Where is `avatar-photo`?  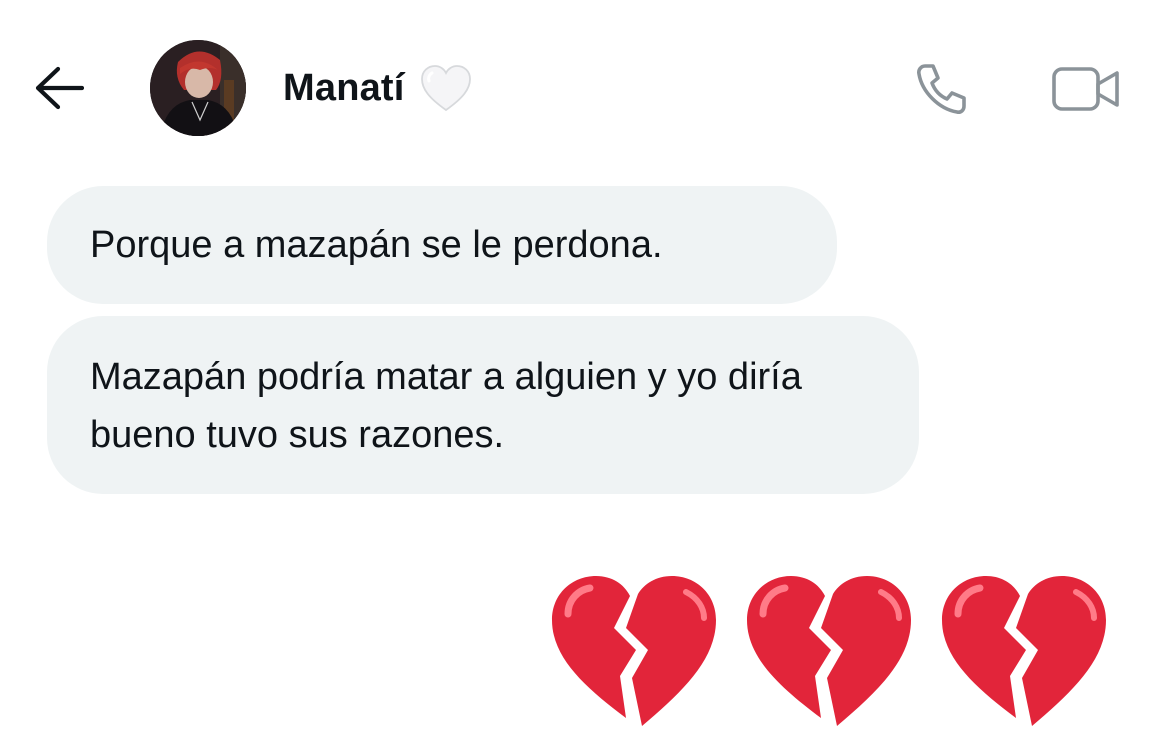 avatar-photo is located at coordinates (198, 88).